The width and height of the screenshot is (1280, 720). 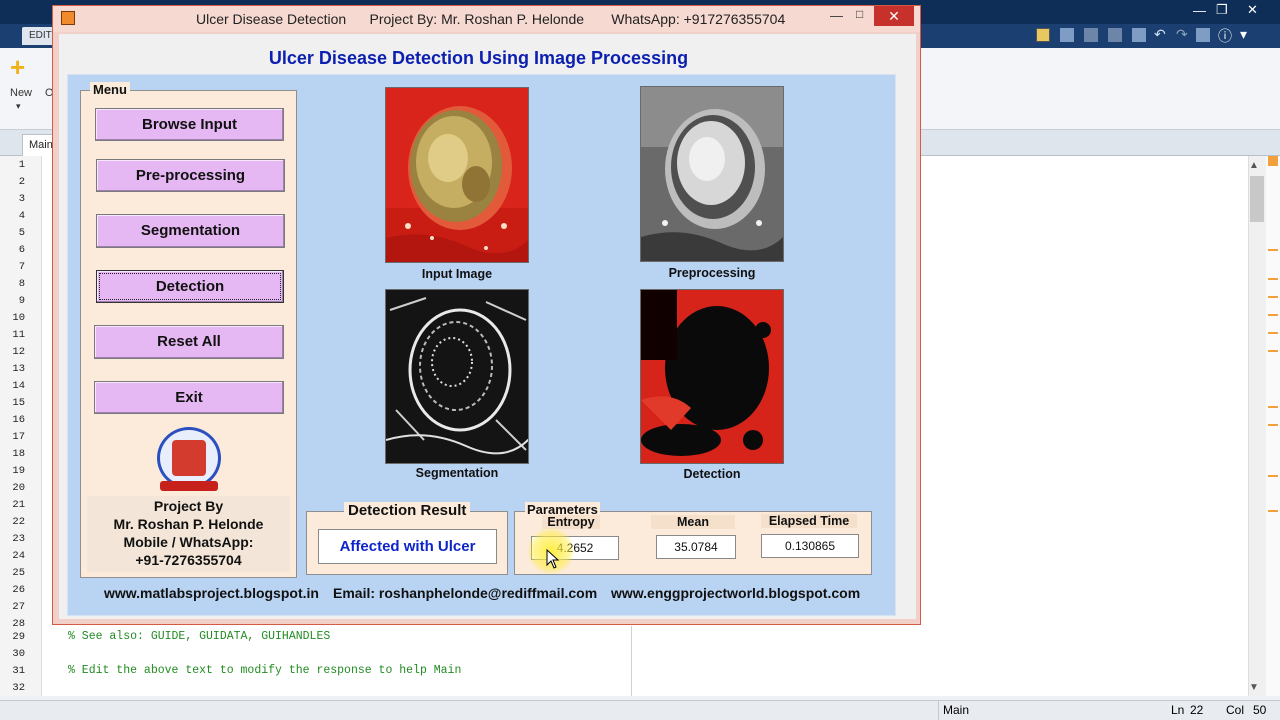 What do you see at coordinates (21, 93) in the screenshot?
I see `new-button-label: New` at bounding box center [21, 93].